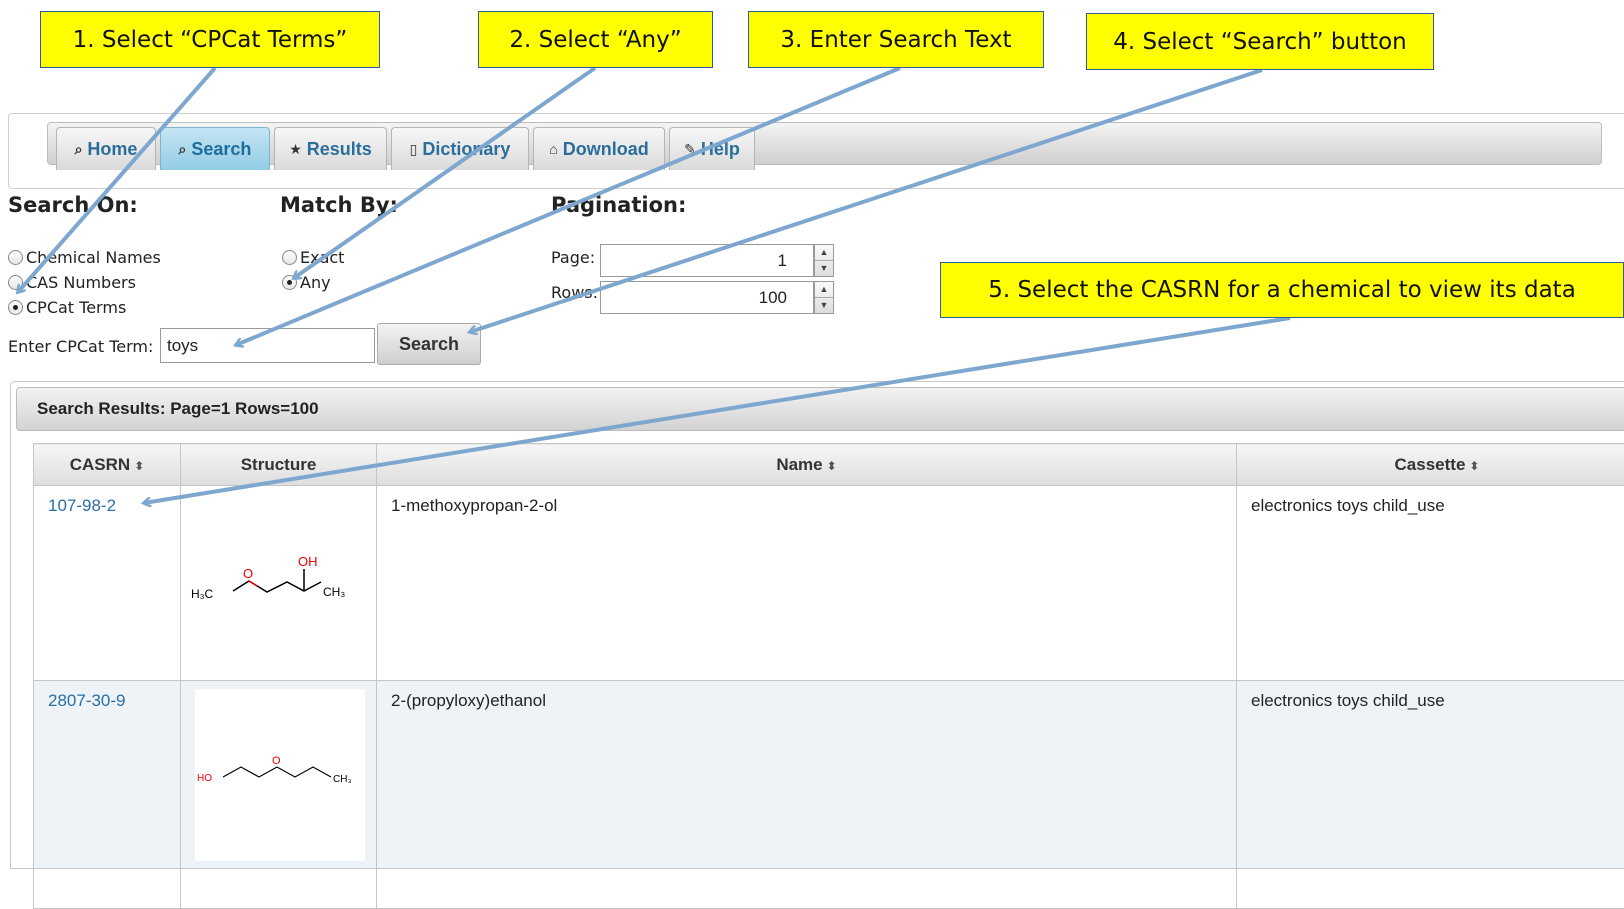 The width and height of the screenshot is (1624, 909). Describe the element at coordinates (1260, 41) in the screenshot. I see `callout-step-4: 4. Select “Search” button` at that location.